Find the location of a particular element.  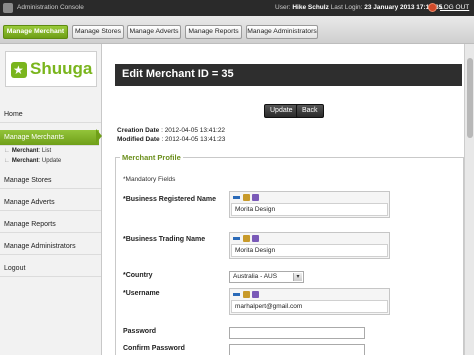

password-label: Password is located at coordinates (140, 331).